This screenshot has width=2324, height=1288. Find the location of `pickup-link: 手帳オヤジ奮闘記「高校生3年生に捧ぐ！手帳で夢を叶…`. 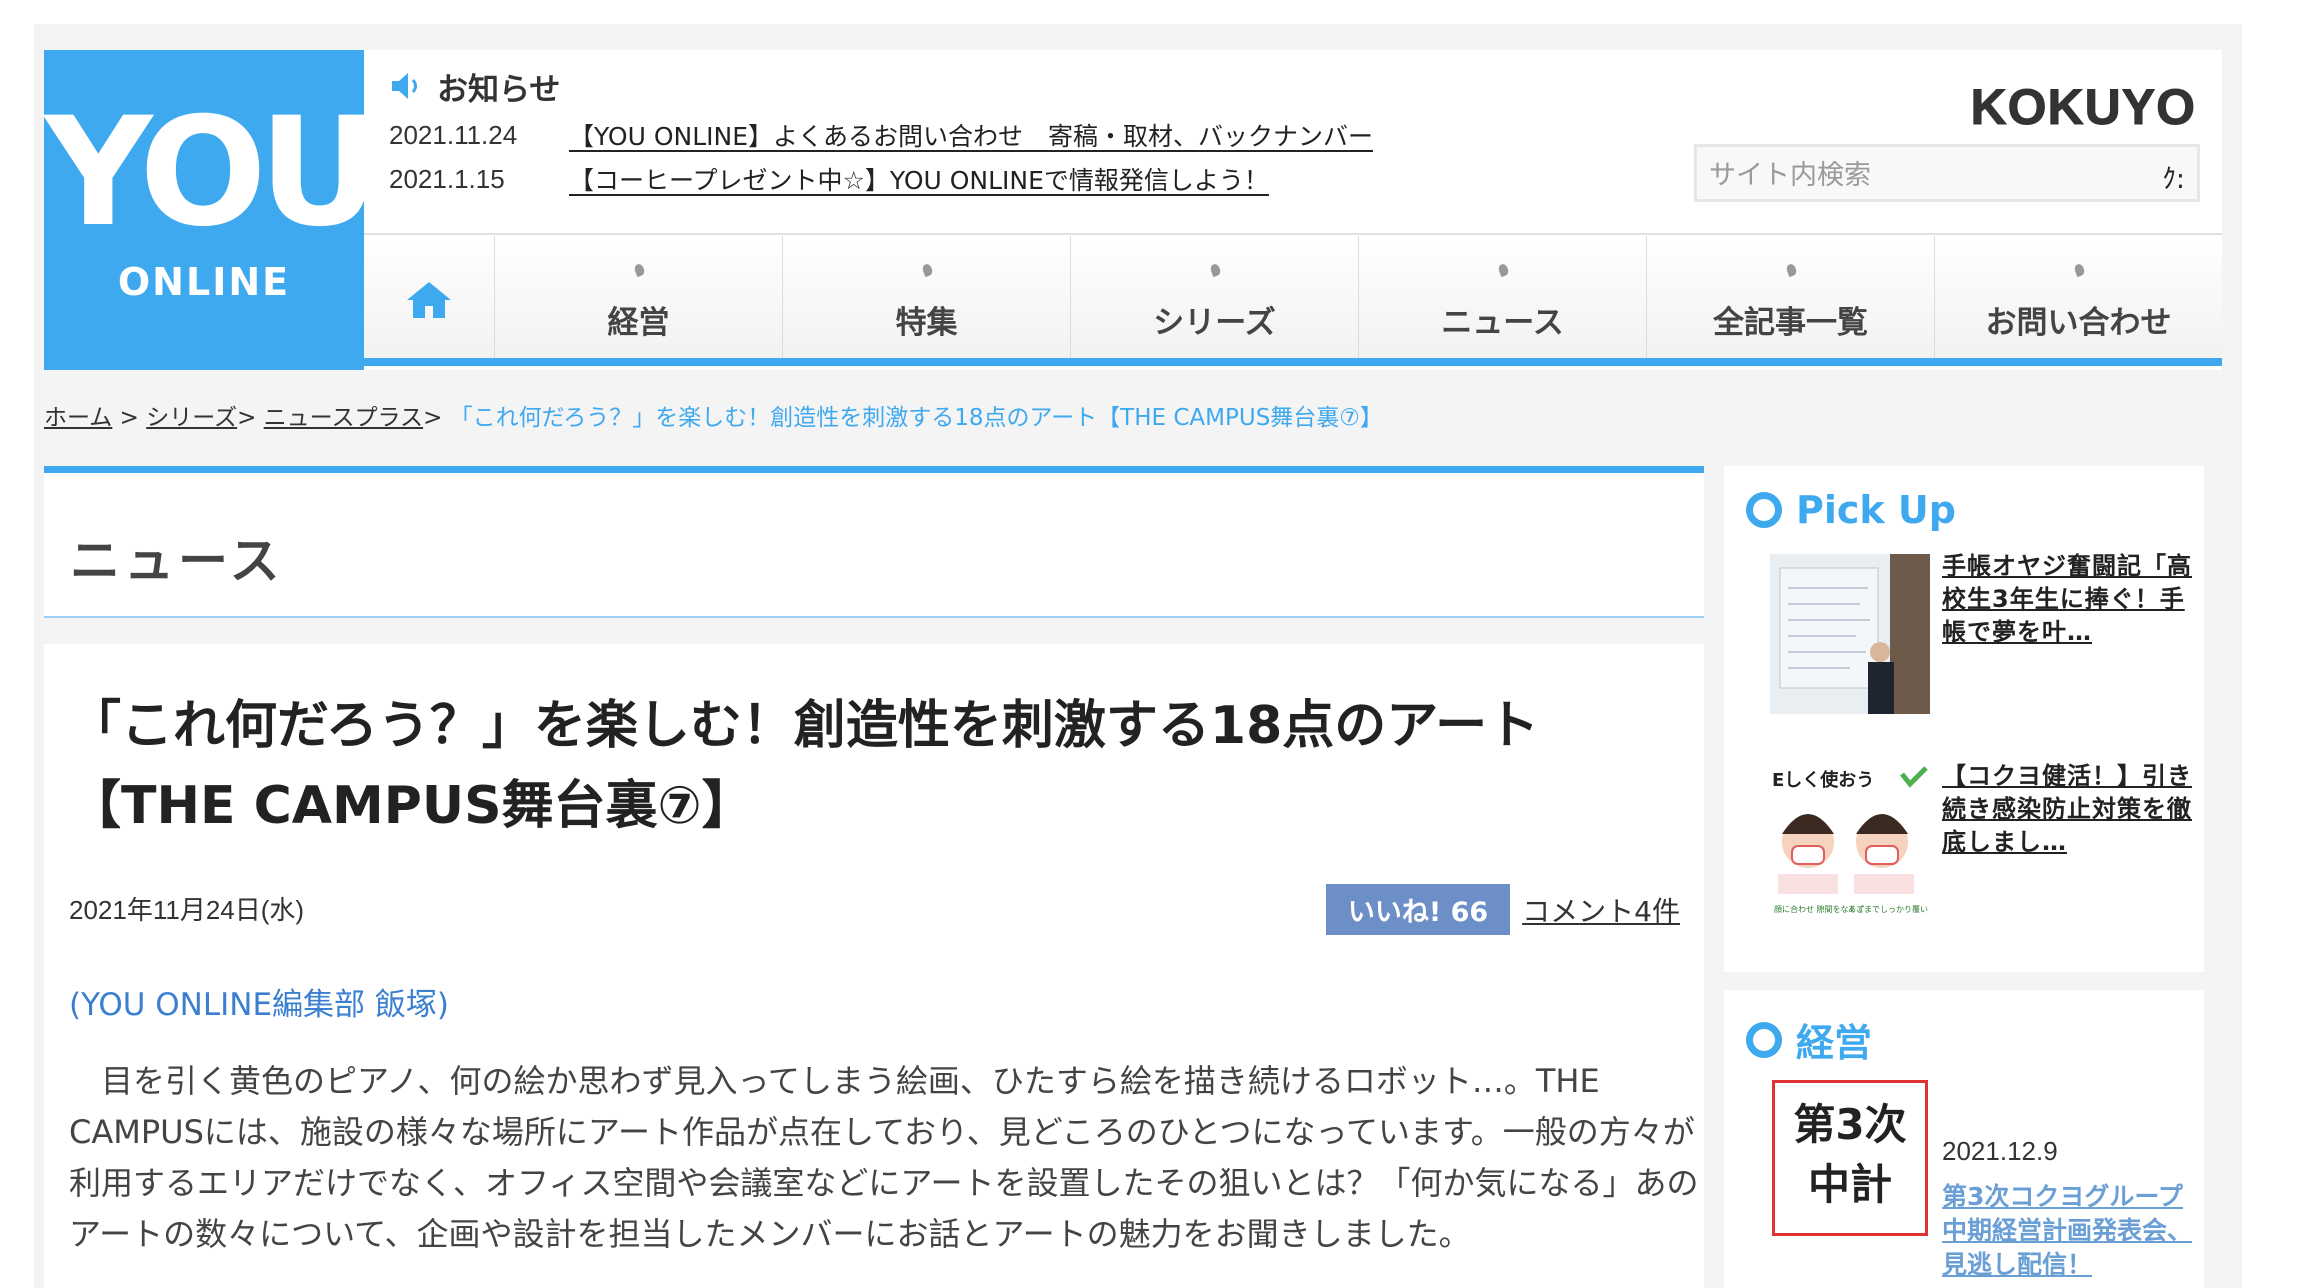

pickup-link: 手帳オヤジ奮闘記「高校生3年生に捧ぐ！手帳で夢を叶… is located at coordinates (2067, 599).